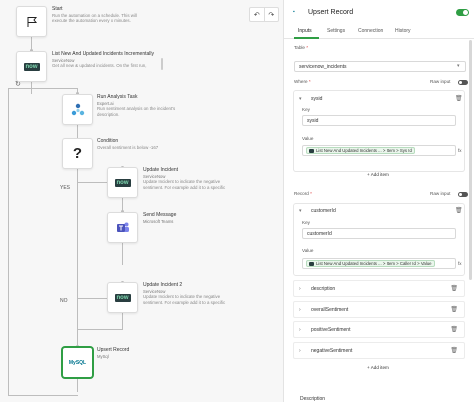 This screenshot has height=402, width=474. Describe the element at coordinates (323, 211) in the screenshot. I see `record-item-name: customerId` at that location.